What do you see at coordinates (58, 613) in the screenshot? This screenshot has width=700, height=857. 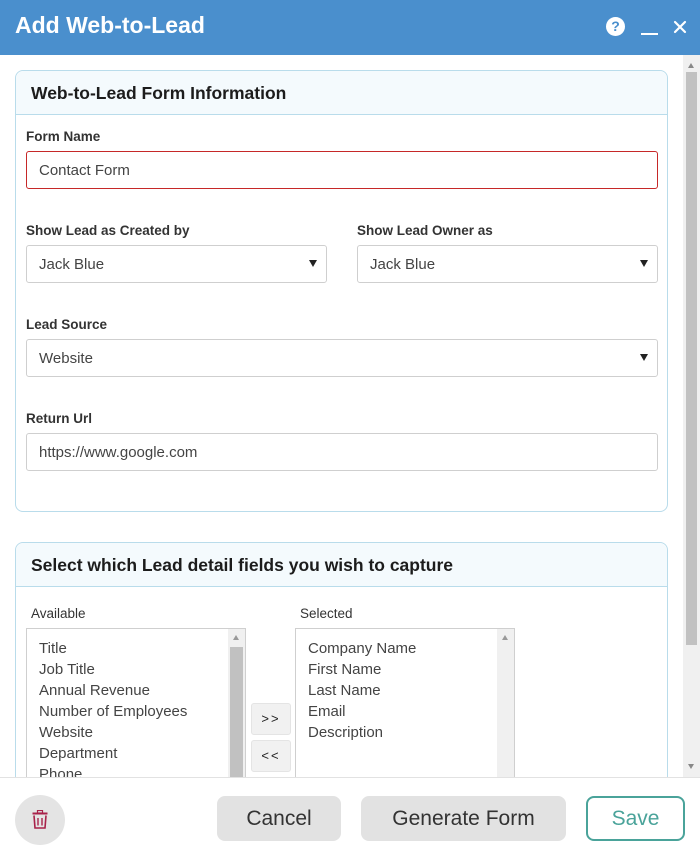 I see `available-label: Available` at bounding box center [58, 613].